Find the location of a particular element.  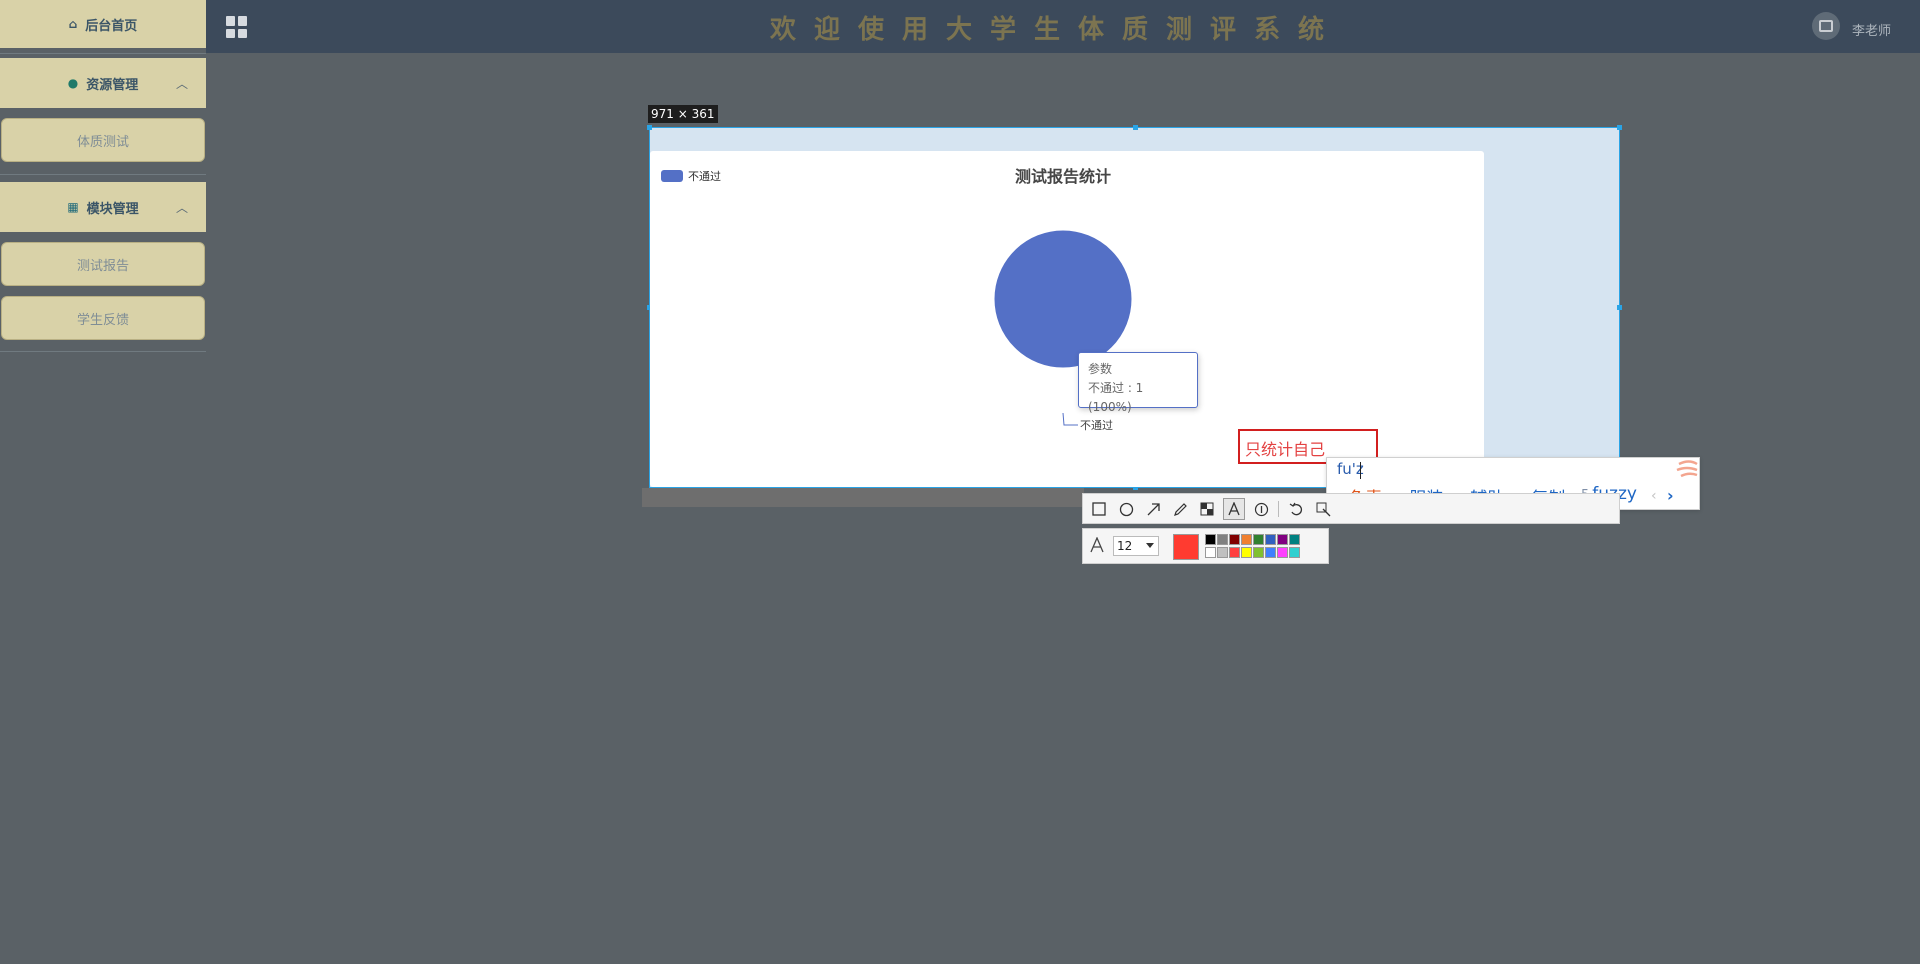

page-title: 欢迎使用大学生体质测评系统 is located at coordinates (1056, 30).